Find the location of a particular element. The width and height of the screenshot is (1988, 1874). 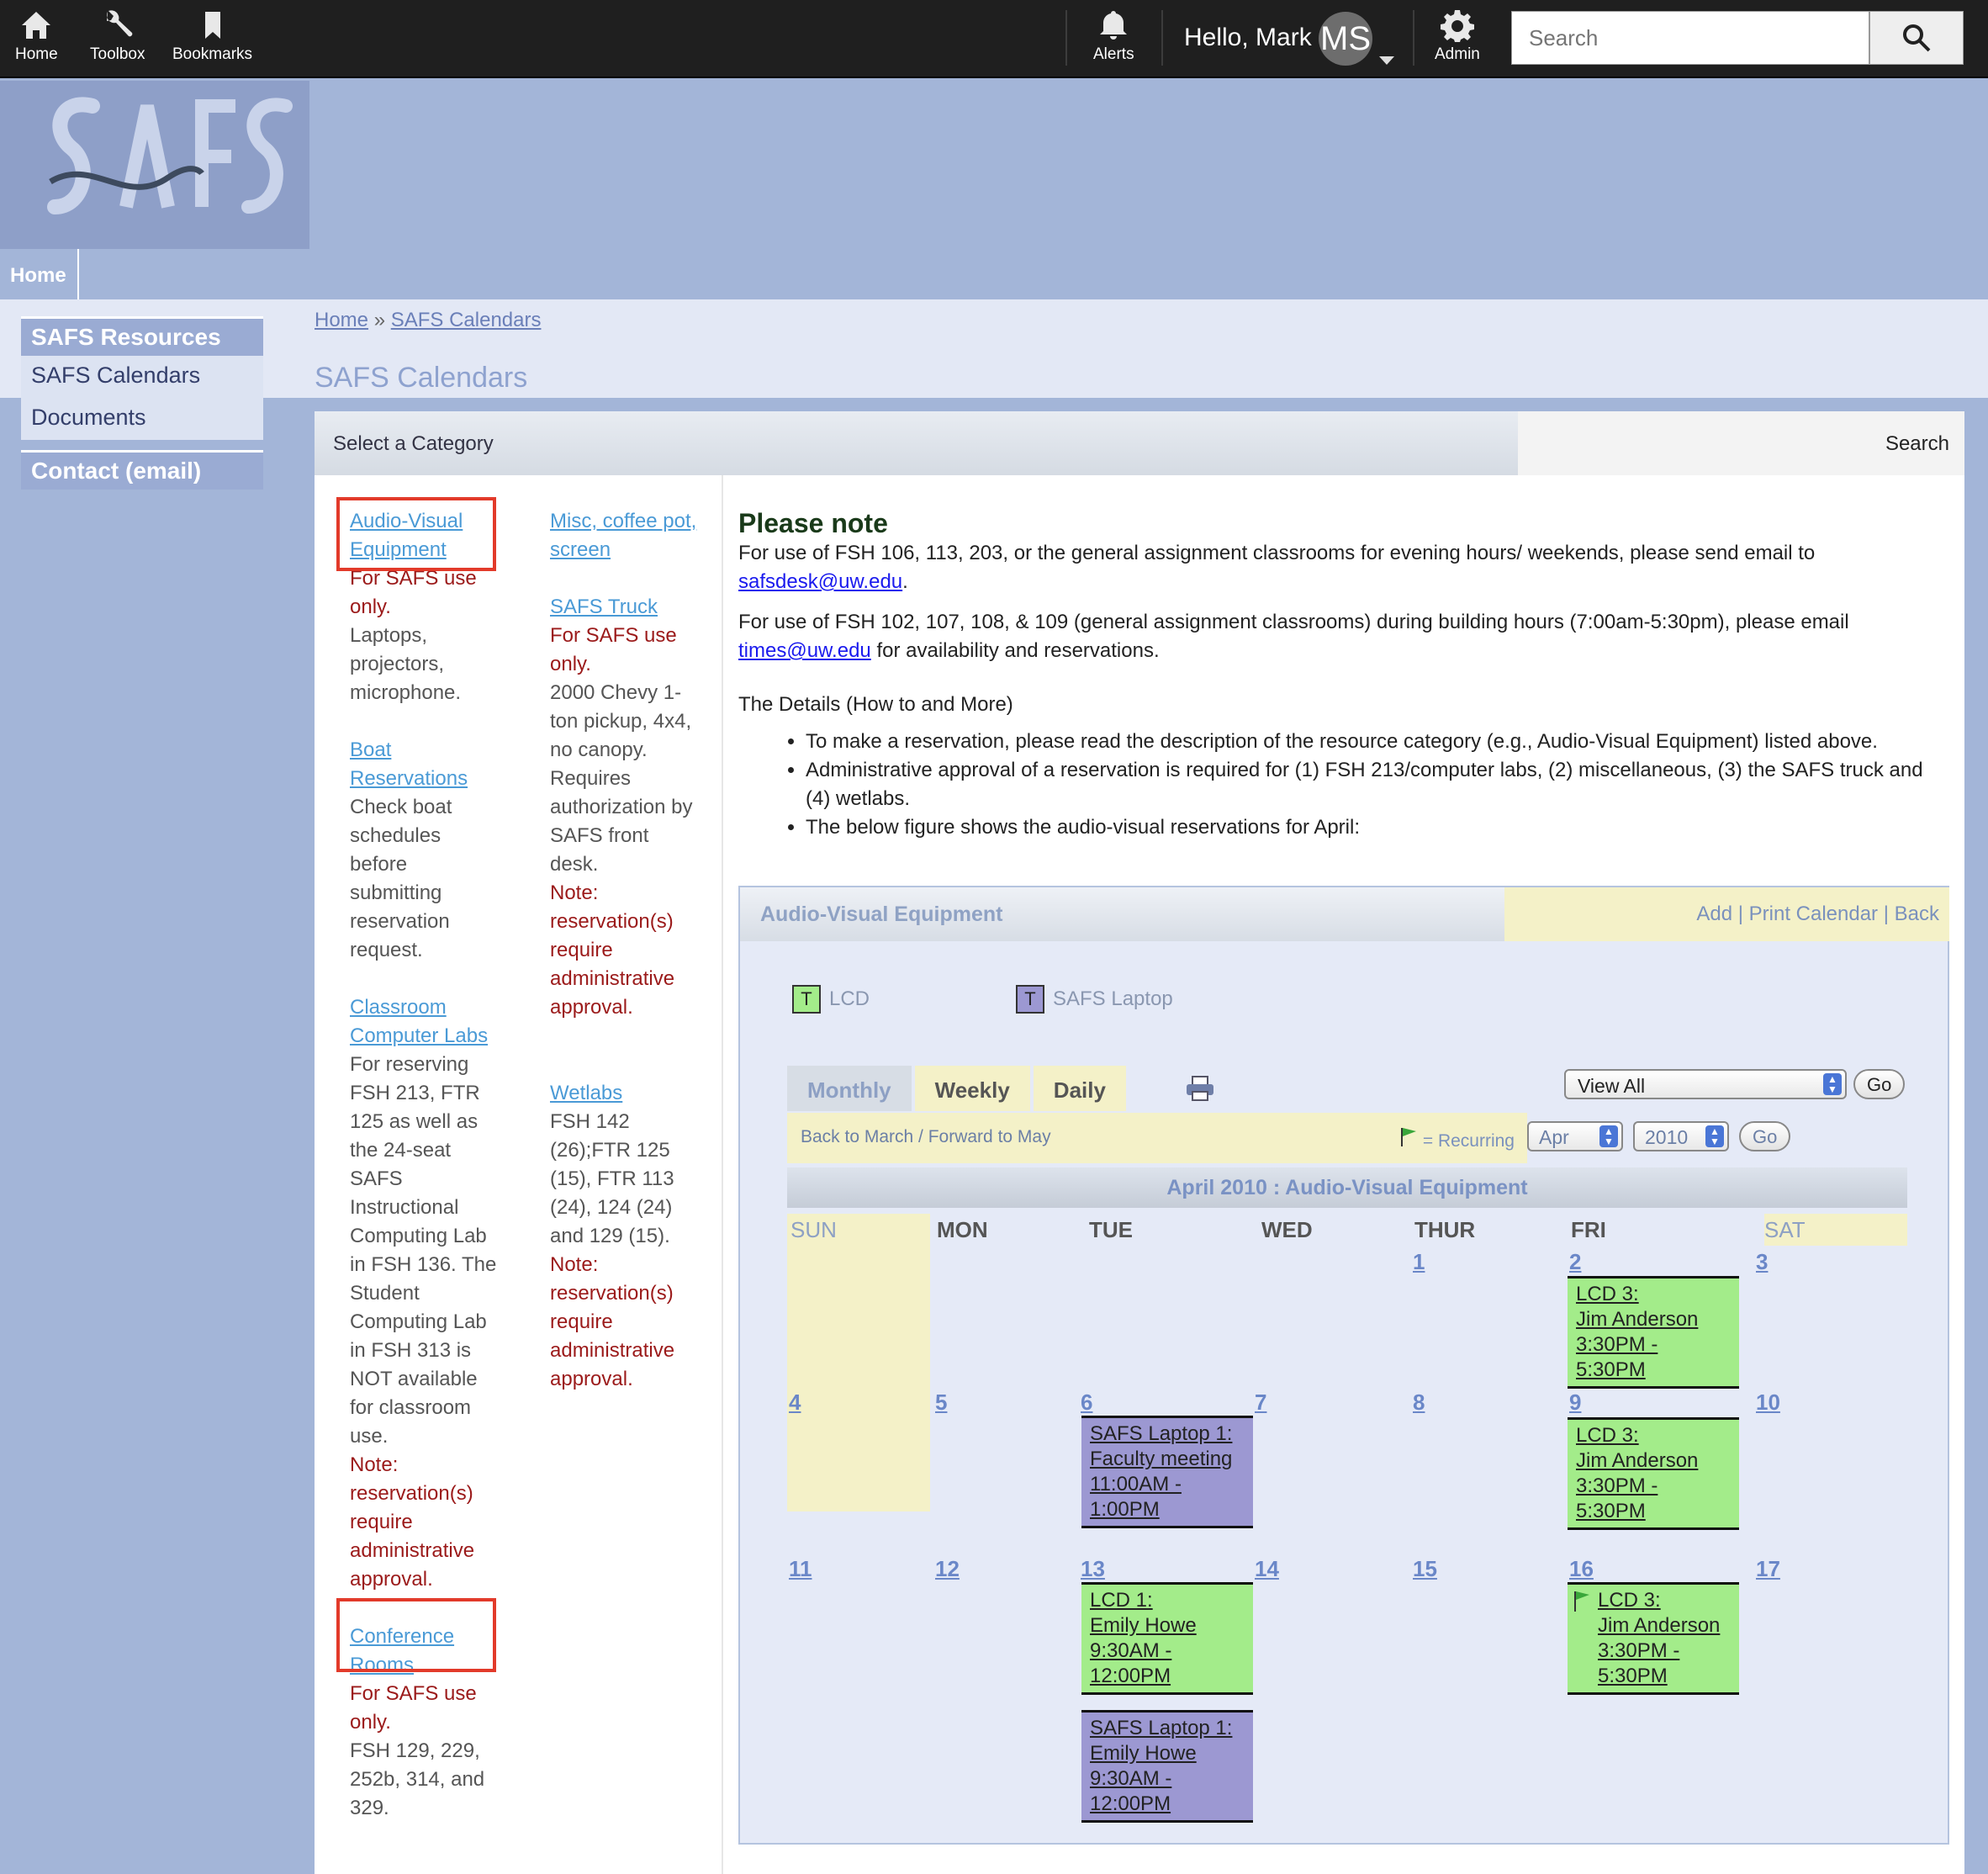

calendar-back-link: Back is located at coordinates (1917, 914).